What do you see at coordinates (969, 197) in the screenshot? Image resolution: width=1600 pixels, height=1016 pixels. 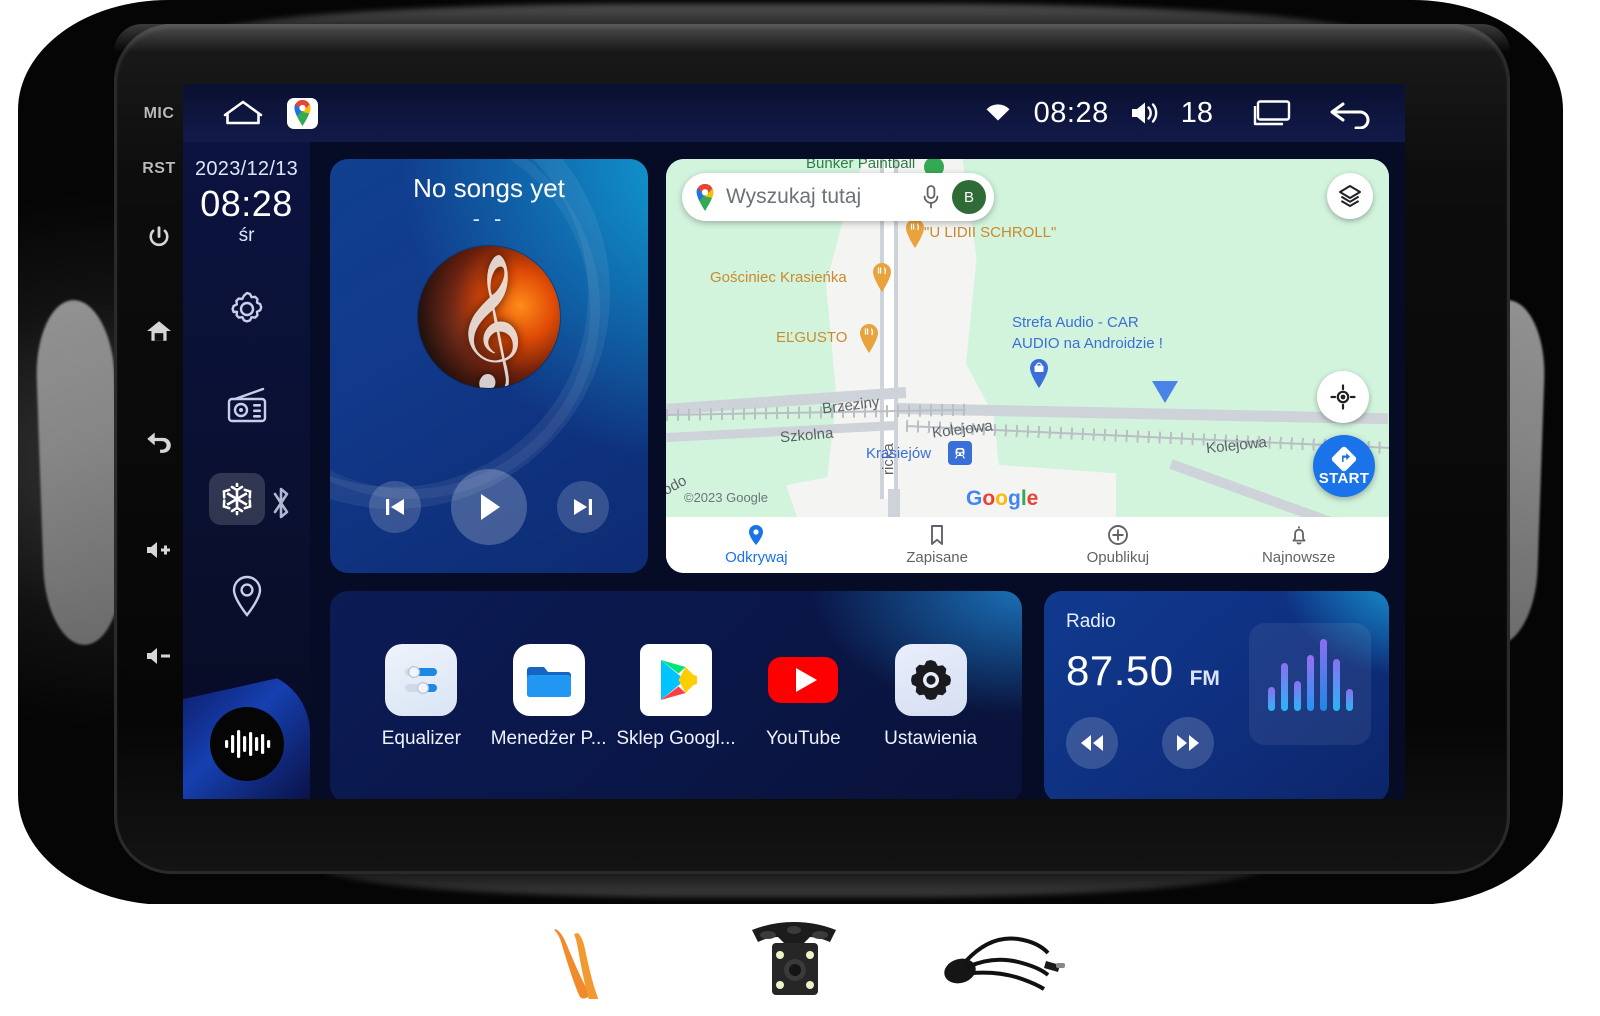 I see `account-avatar: B` at bounding box center [969, 197].